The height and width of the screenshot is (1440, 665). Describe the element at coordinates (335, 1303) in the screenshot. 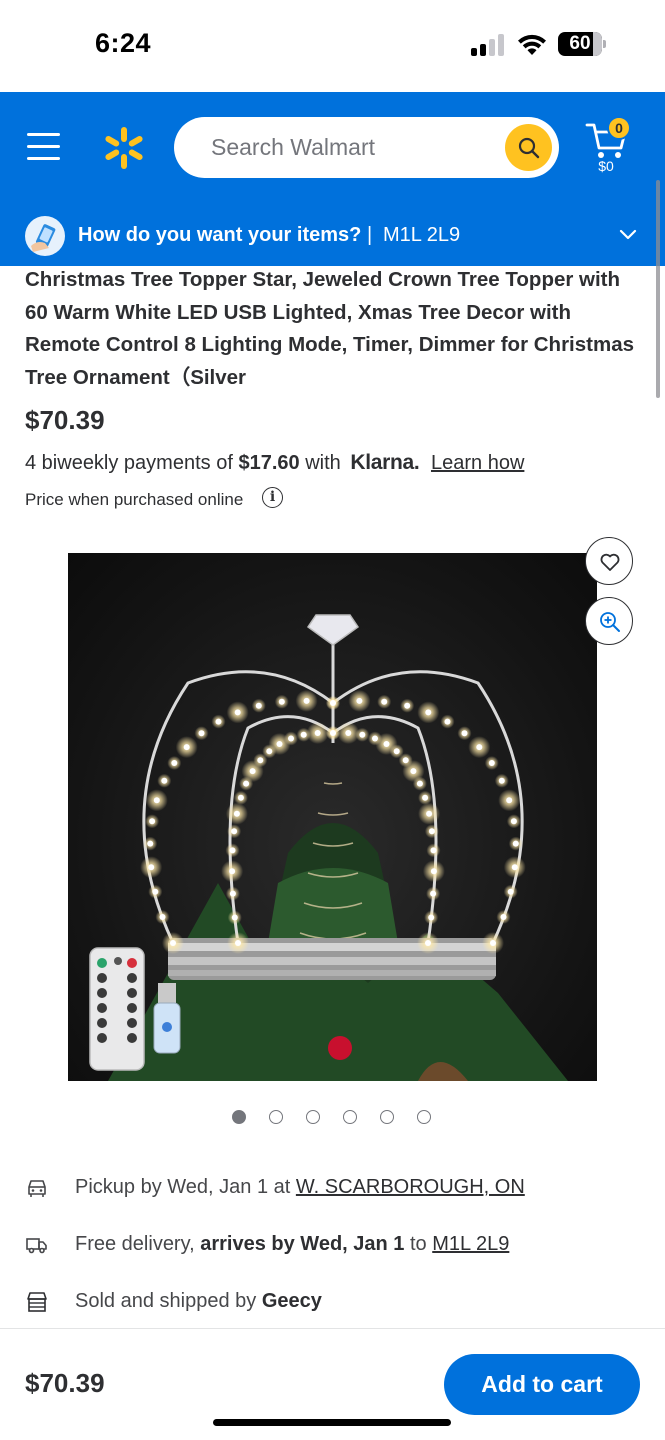

I see `seller-row: Sold and shipped by Geecy` at that location.